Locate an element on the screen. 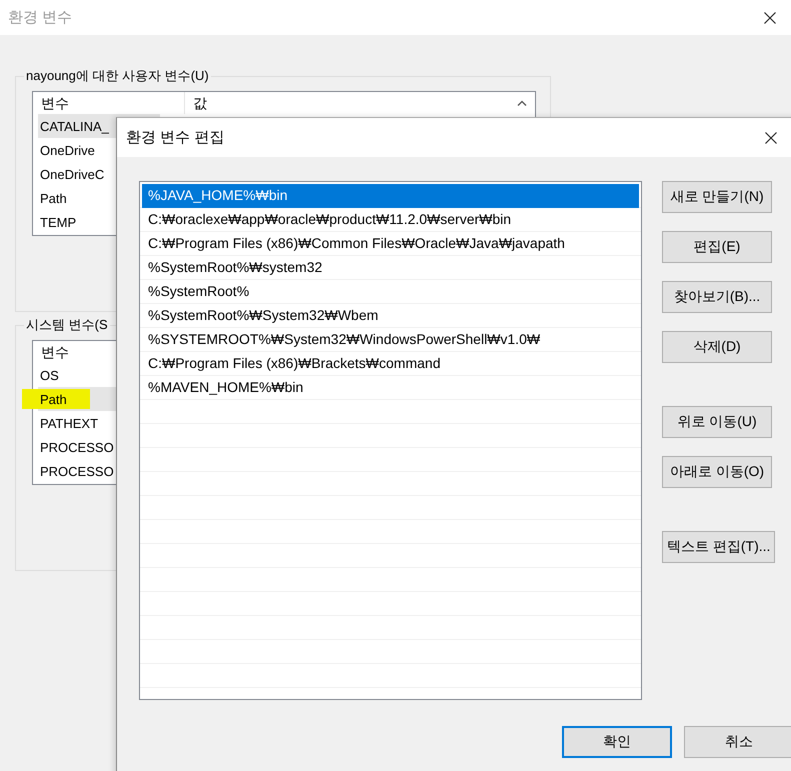  dialog-button: 취소 is located at coordinates (737, 742).